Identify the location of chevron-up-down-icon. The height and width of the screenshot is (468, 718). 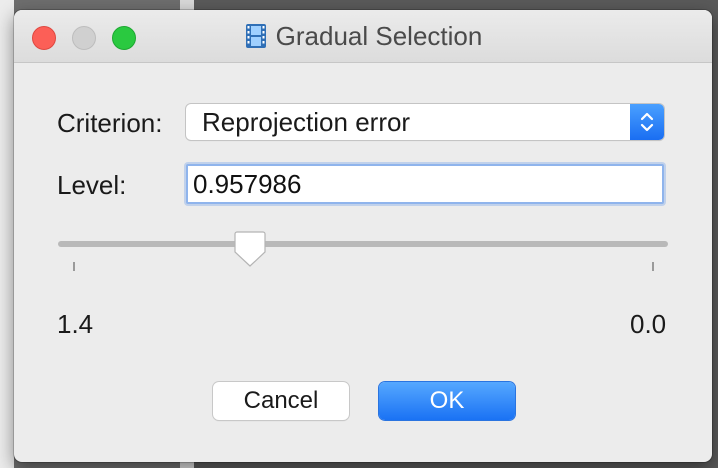
(647, 122).